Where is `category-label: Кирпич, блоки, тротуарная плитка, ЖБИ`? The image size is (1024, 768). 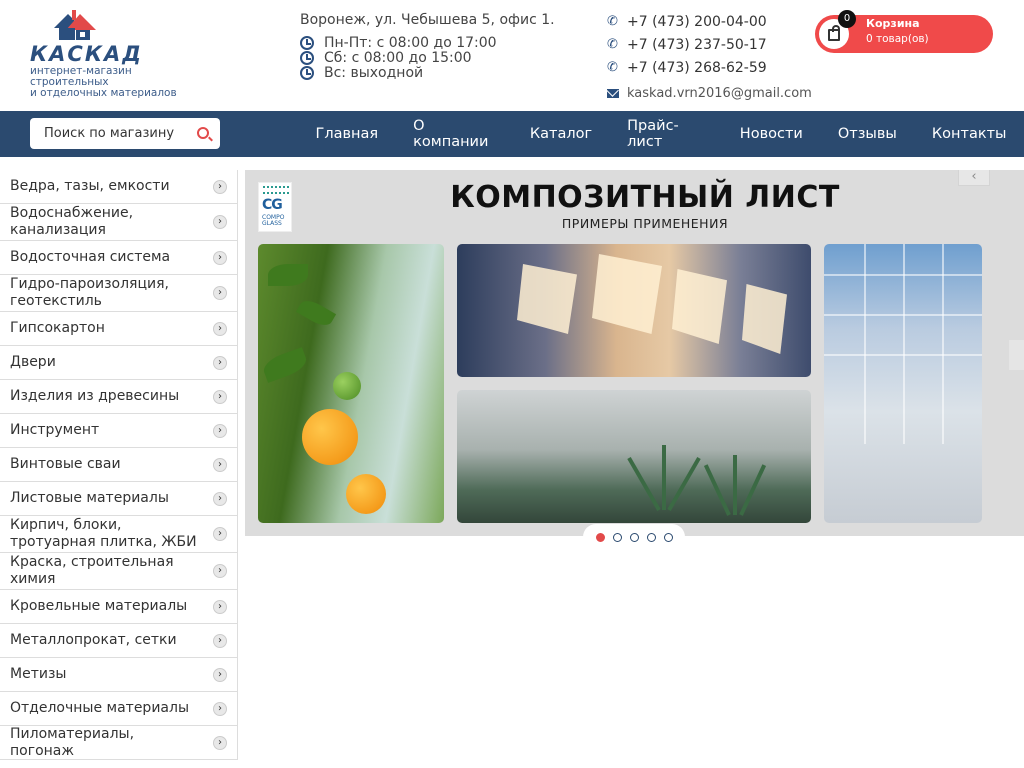 category-label: Кирпич, блоки, тротуарная плитка, ЖБИ is located at coordinates (103, 533).